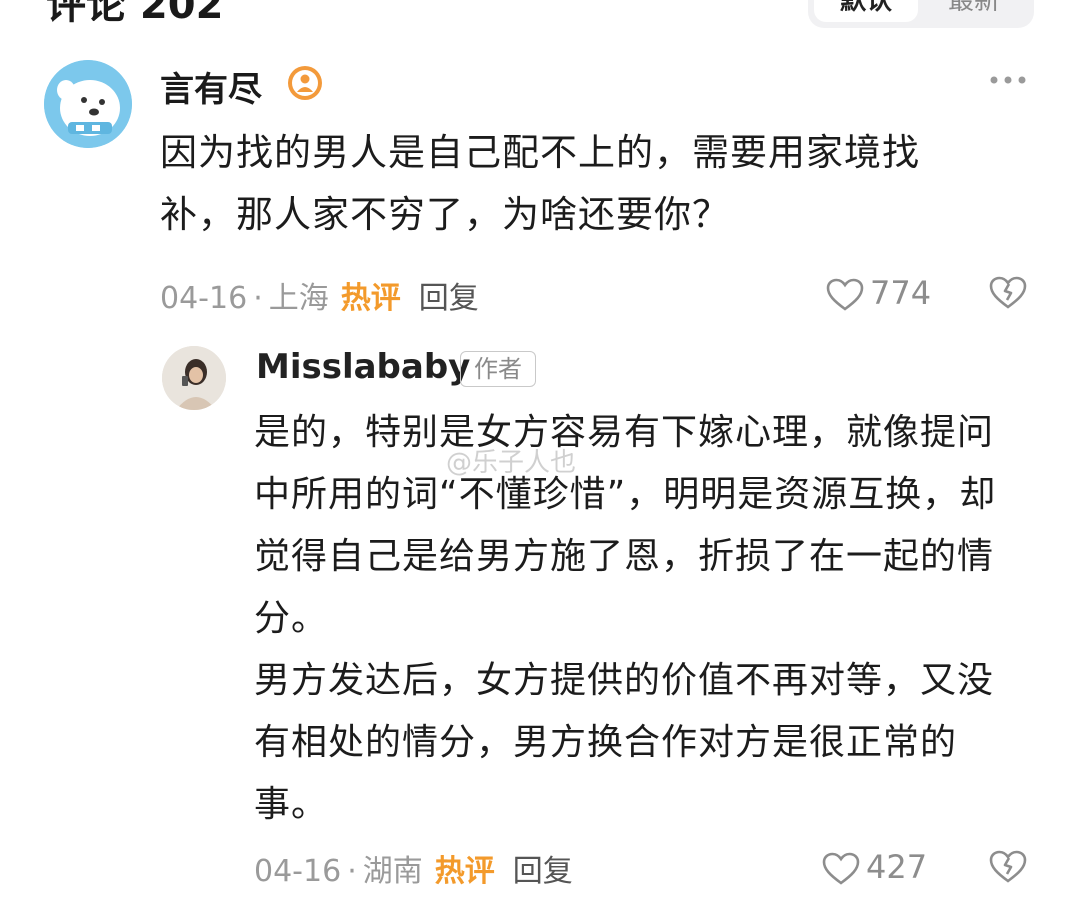  What do you see at coordinates (901, 293) in the screenshot?
I see `like-count: 774` at bounding box center [901, 293].